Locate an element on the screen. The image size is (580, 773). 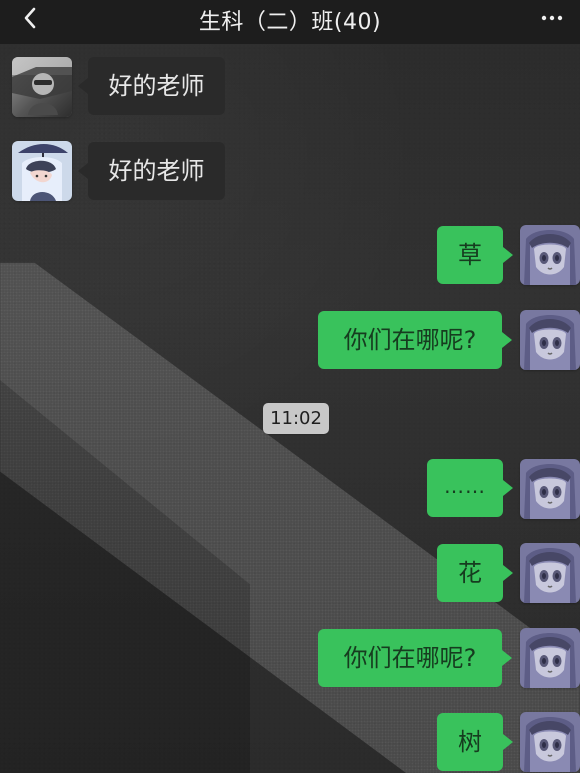
message-text: 草 is located at coordinates (470, 255).